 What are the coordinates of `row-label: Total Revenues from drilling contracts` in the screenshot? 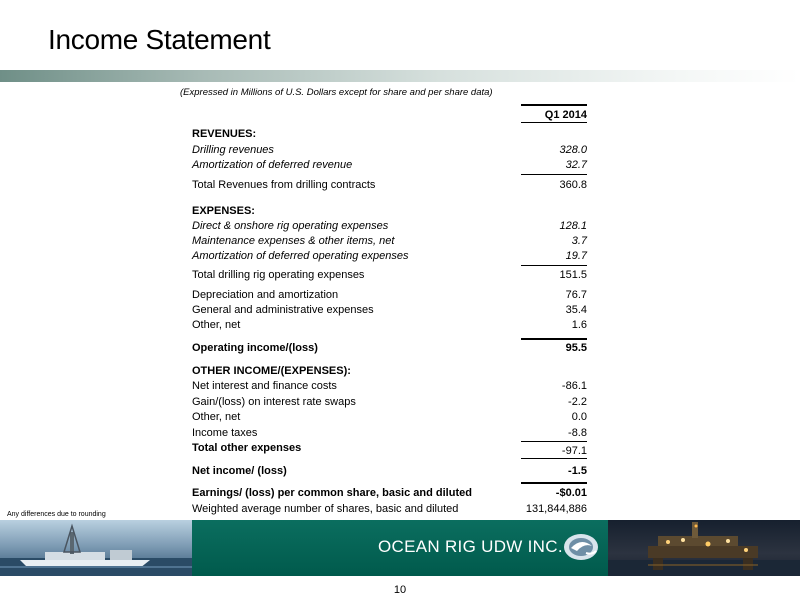 It's located at (284, 185).